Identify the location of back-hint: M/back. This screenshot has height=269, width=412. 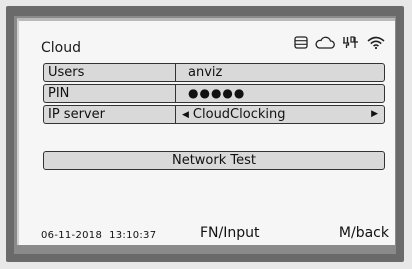
(363, 233).